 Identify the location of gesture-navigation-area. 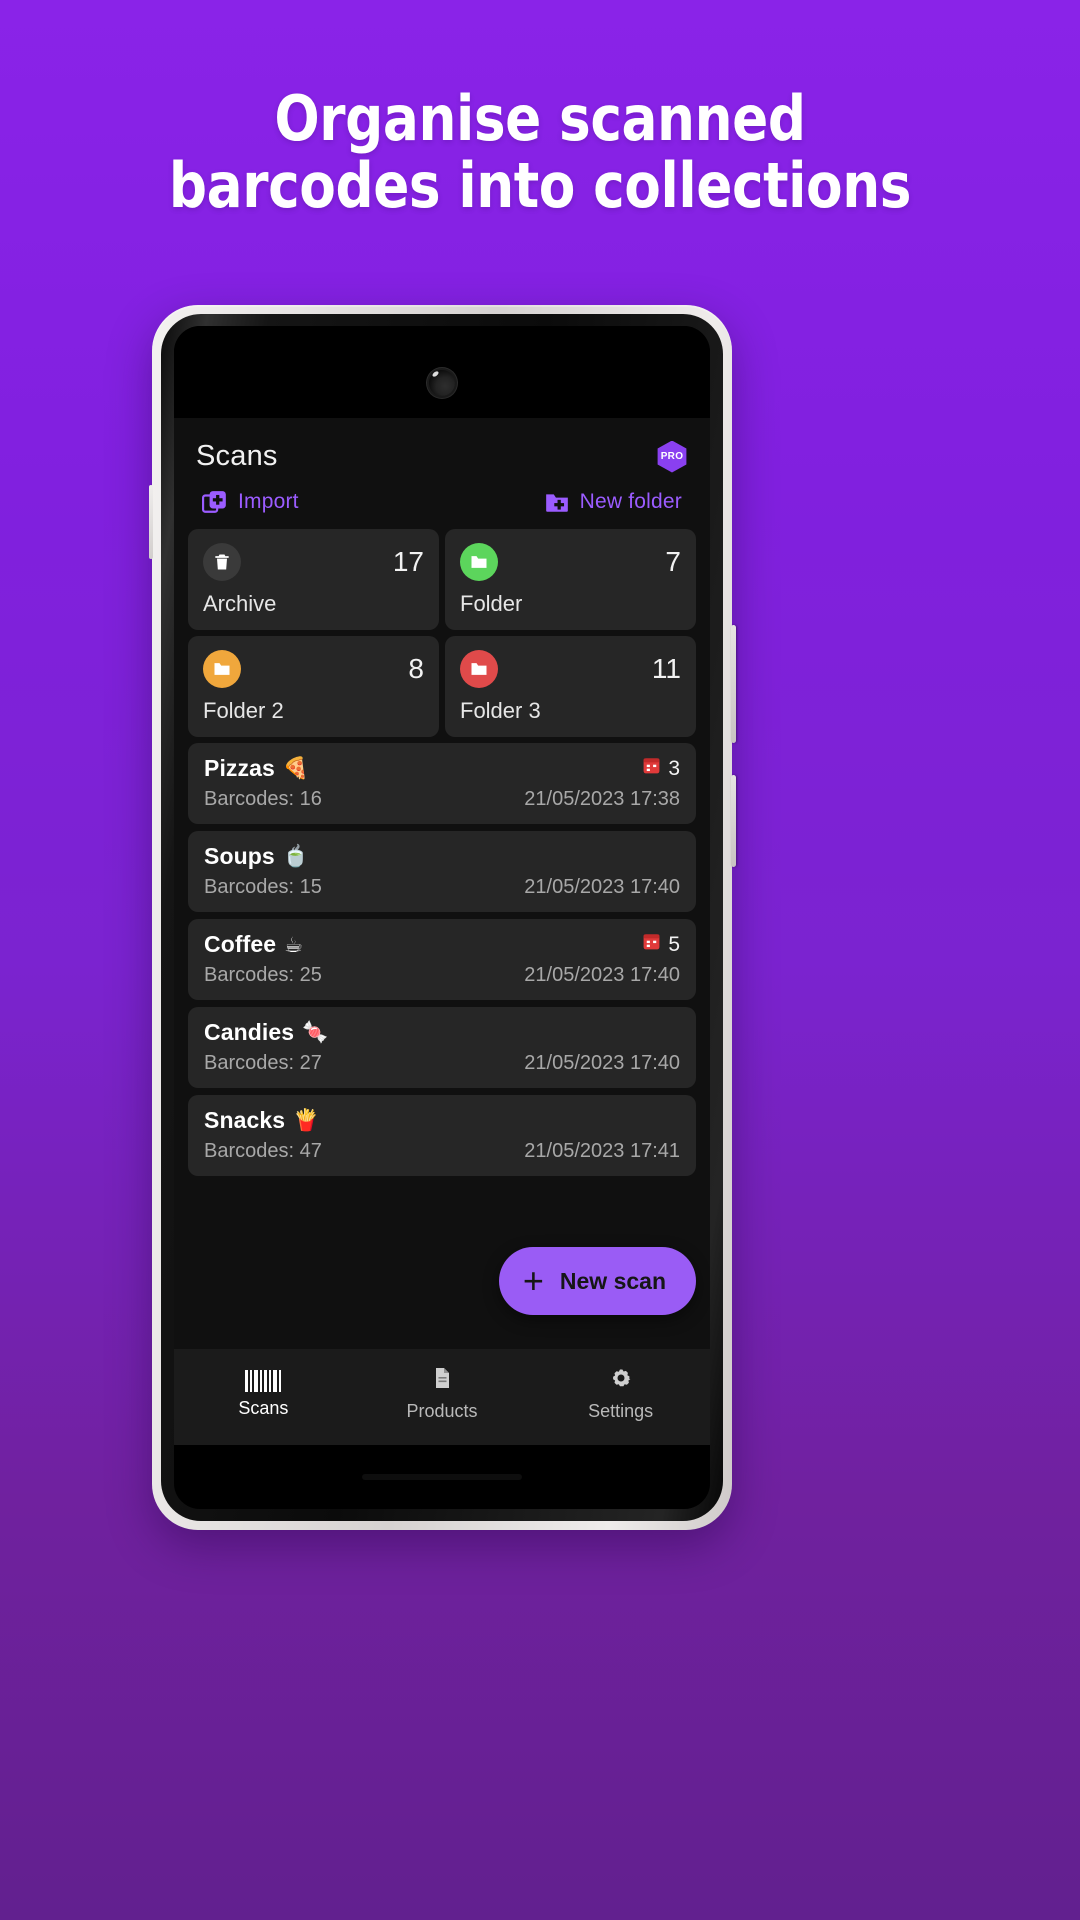
(442, 1477).